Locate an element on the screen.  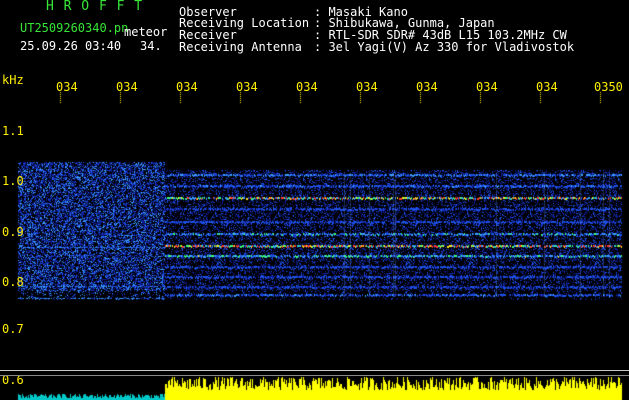
event-tag: meteor is located at coordinates (146, 32).